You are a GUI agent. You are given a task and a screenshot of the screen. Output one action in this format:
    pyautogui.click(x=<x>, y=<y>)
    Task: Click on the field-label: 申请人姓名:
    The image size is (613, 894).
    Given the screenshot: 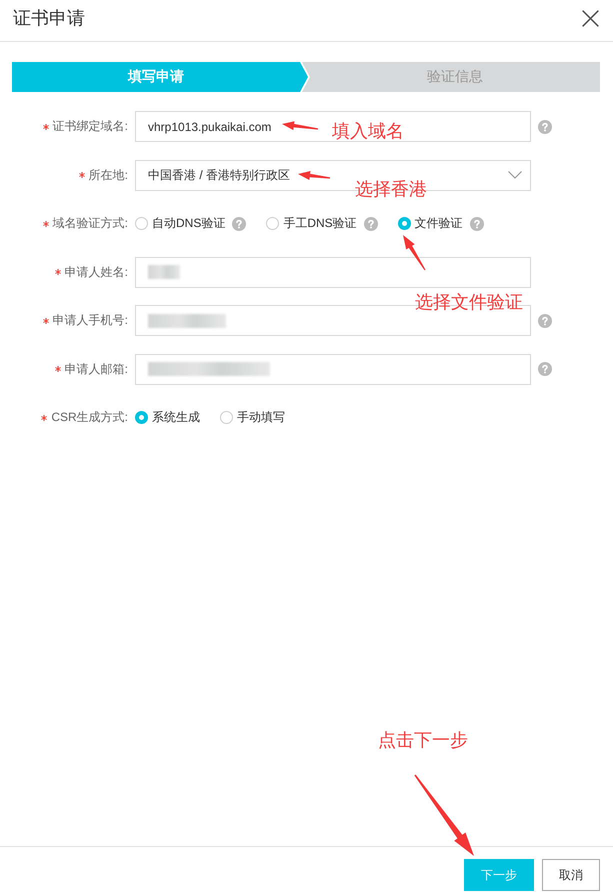 What is the action you would take?
    pyautogui.click(x=96, y=272)
    